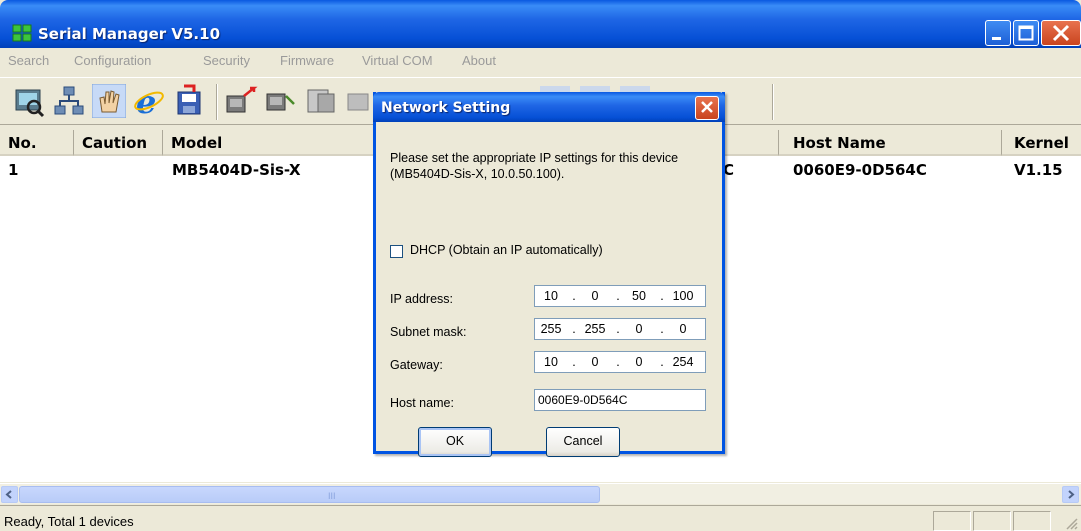 This screenshot has height=531, width=1081. I want to click on app-icon, so click(22, 33).